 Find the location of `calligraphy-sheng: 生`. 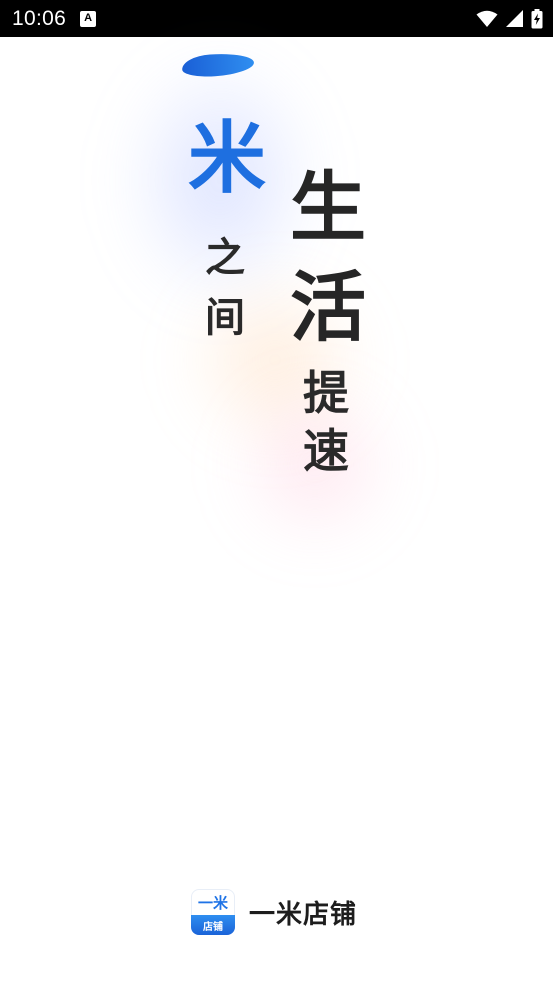

calligraphy-sheng: 生 is located at coordinates (328, 207).